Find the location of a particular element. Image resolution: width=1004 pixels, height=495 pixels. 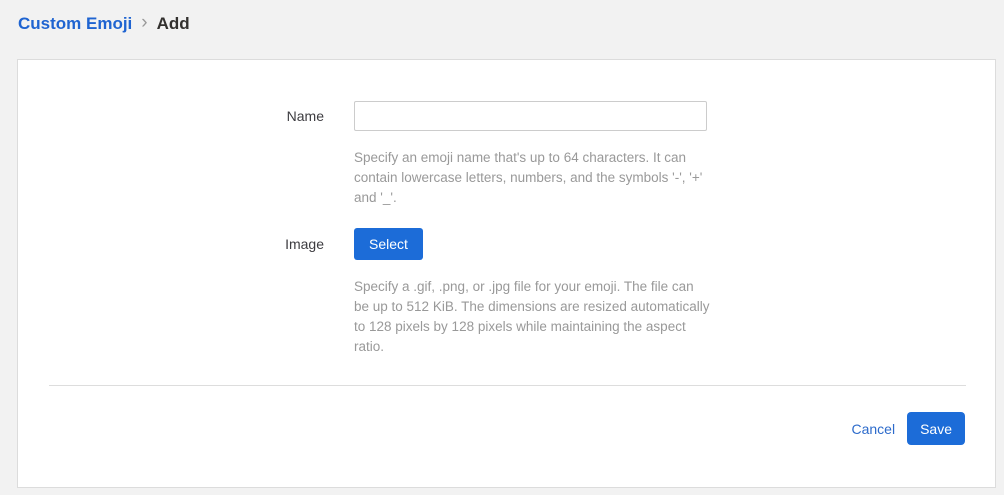

chevron-right-icon: › is located at coordinates (144, 22).